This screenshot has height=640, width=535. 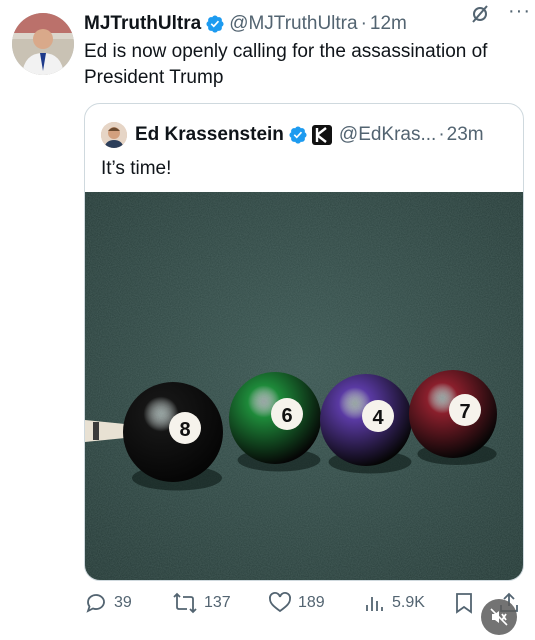 I want to click on mute-button, so click(x=499, y=617).